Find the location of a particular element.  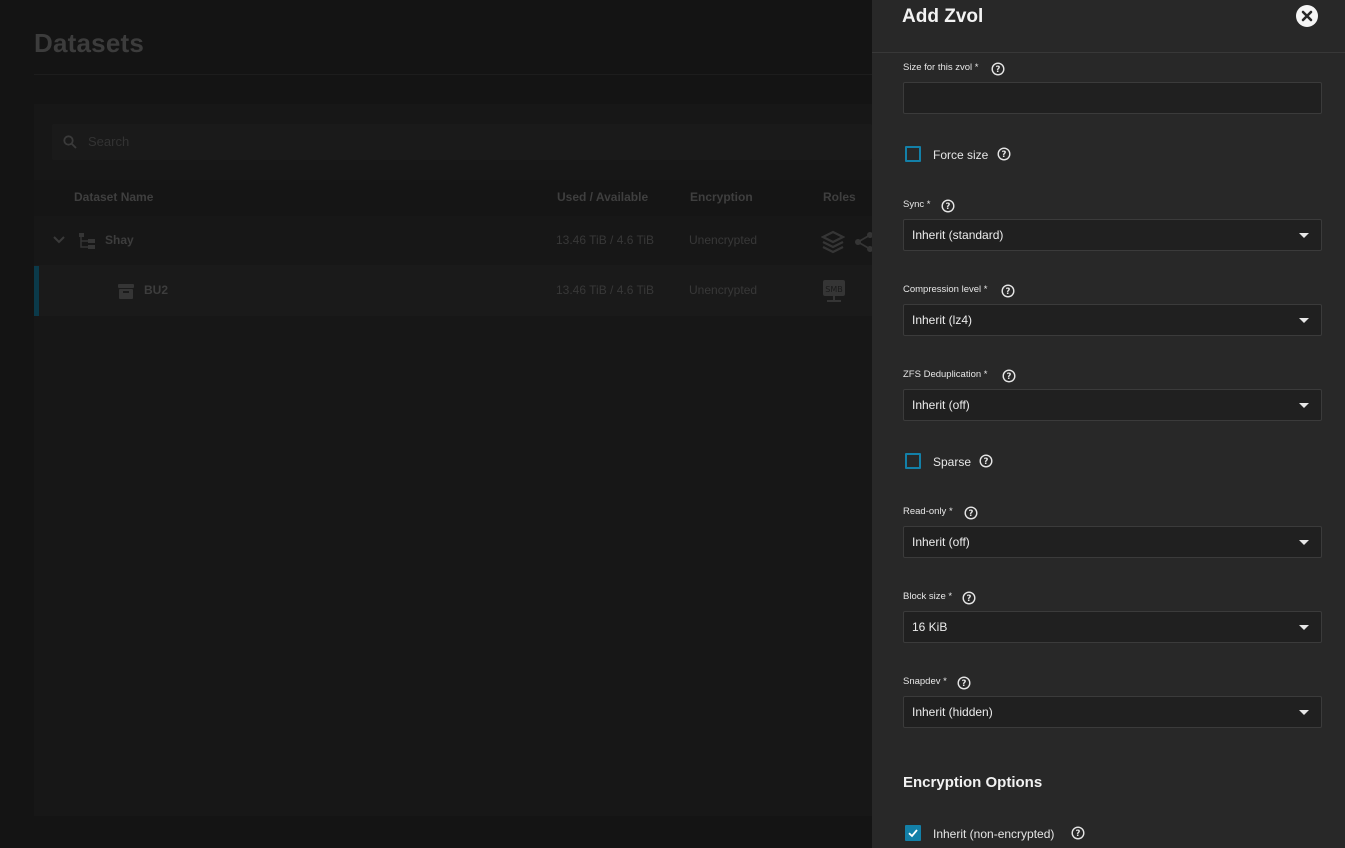

smb-share-icon: SMB is located at coordinates (834, 291).